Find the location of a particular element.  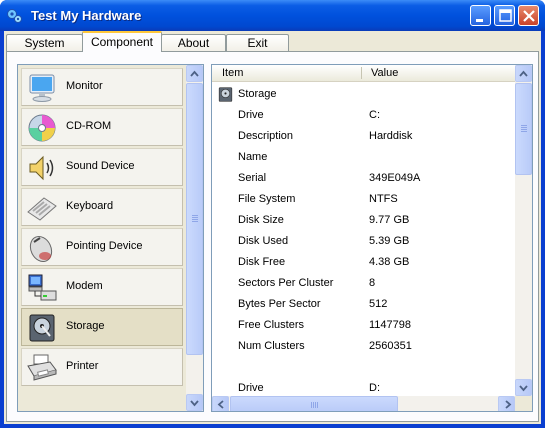

details-horizontal-scrollbar is located at coordinates (363, 403).